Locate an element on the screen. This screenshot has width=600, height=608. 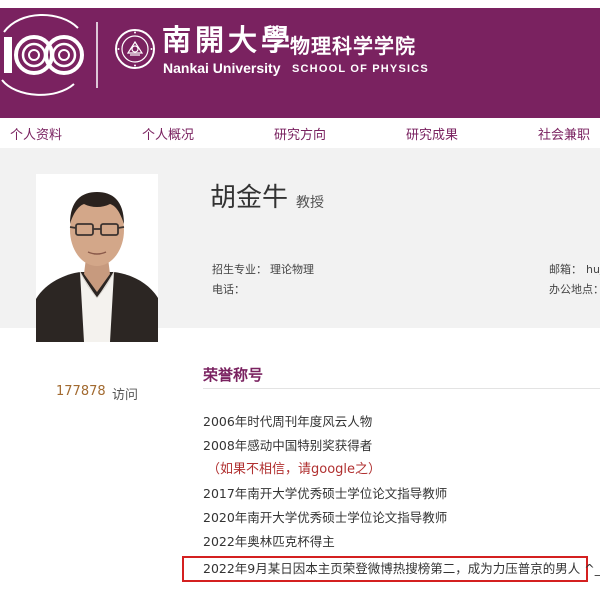
nav-item-overview: 个人概况 is located at coordinates (168, 133).